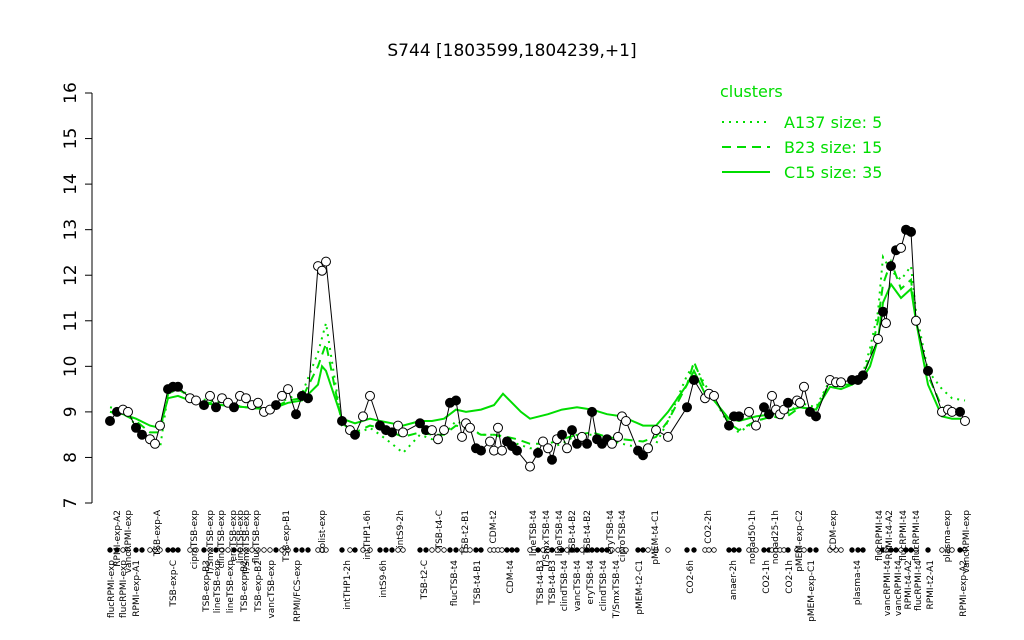 The image size is (1024, 640). I want to click on x-label-bottom: TSB-t2-C, so click(425, 580).